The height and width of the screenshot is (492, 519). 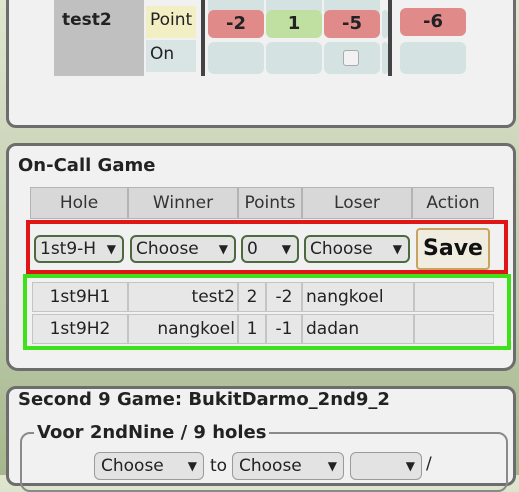 I want to click on winner-select: Choose ▼, so click(x=183, y=249).